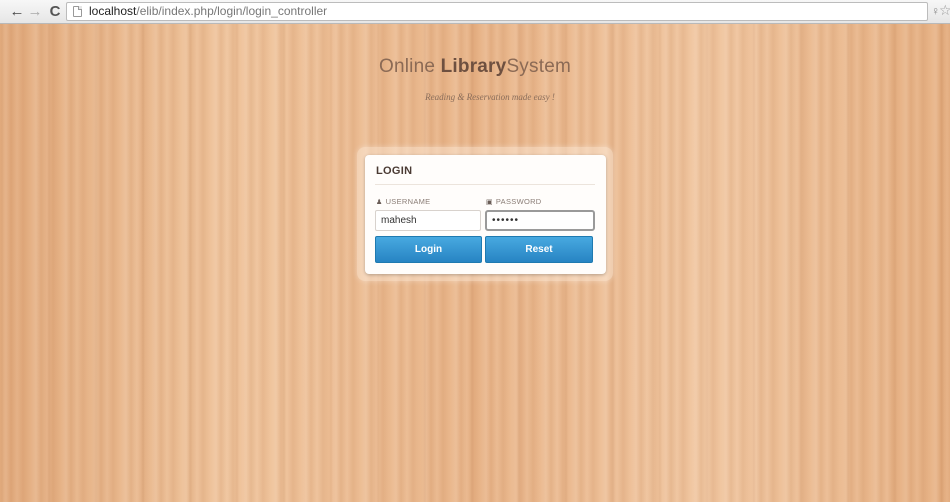  What do you see at coordinates (17, 12) in the screenshot?
I see `back-arrow-icon: ←` at bounding box center [17, 12].